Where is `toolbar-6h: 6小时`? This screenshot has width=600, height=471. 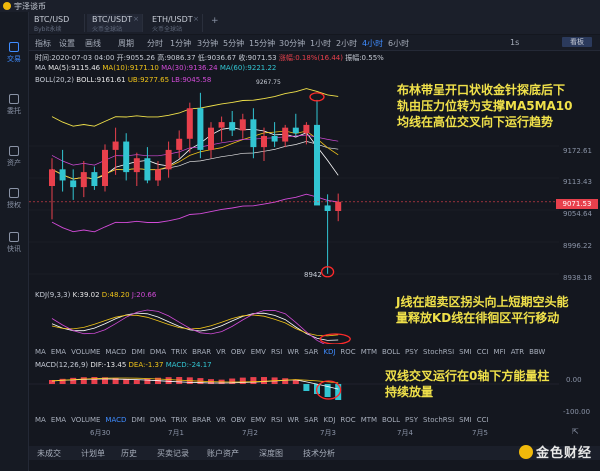 toolbar-6h: 6小时 is located at coordinates (398, 43).